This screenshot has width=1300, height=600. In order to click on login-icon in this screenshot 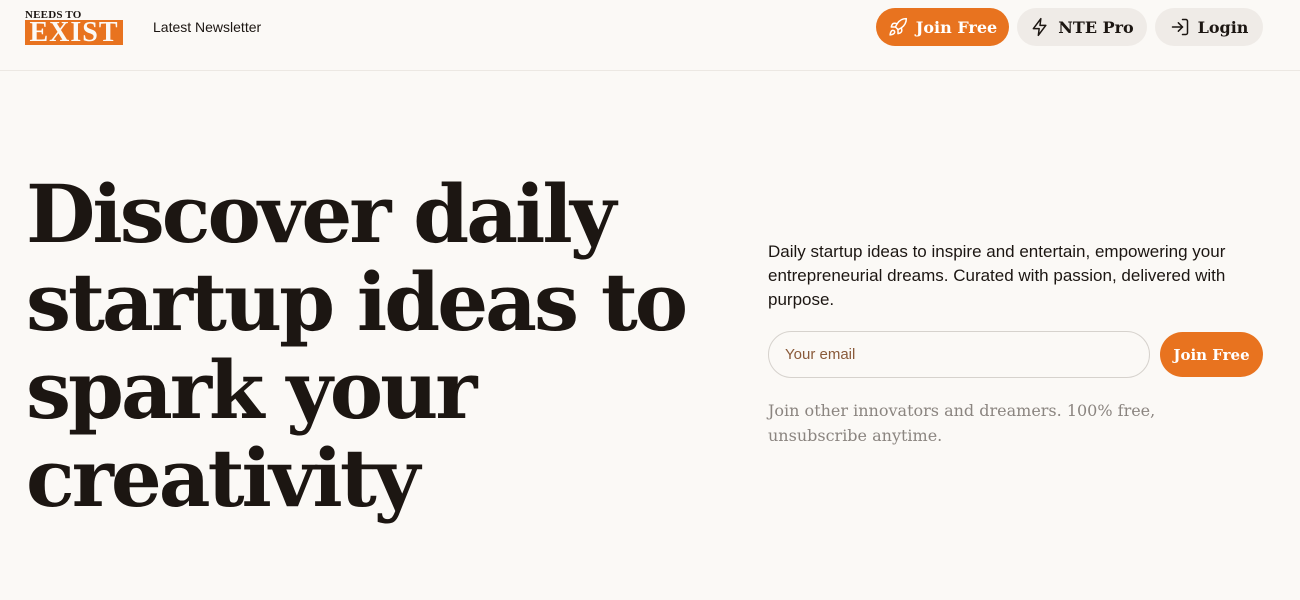, I will do `click(1179, 27)`.